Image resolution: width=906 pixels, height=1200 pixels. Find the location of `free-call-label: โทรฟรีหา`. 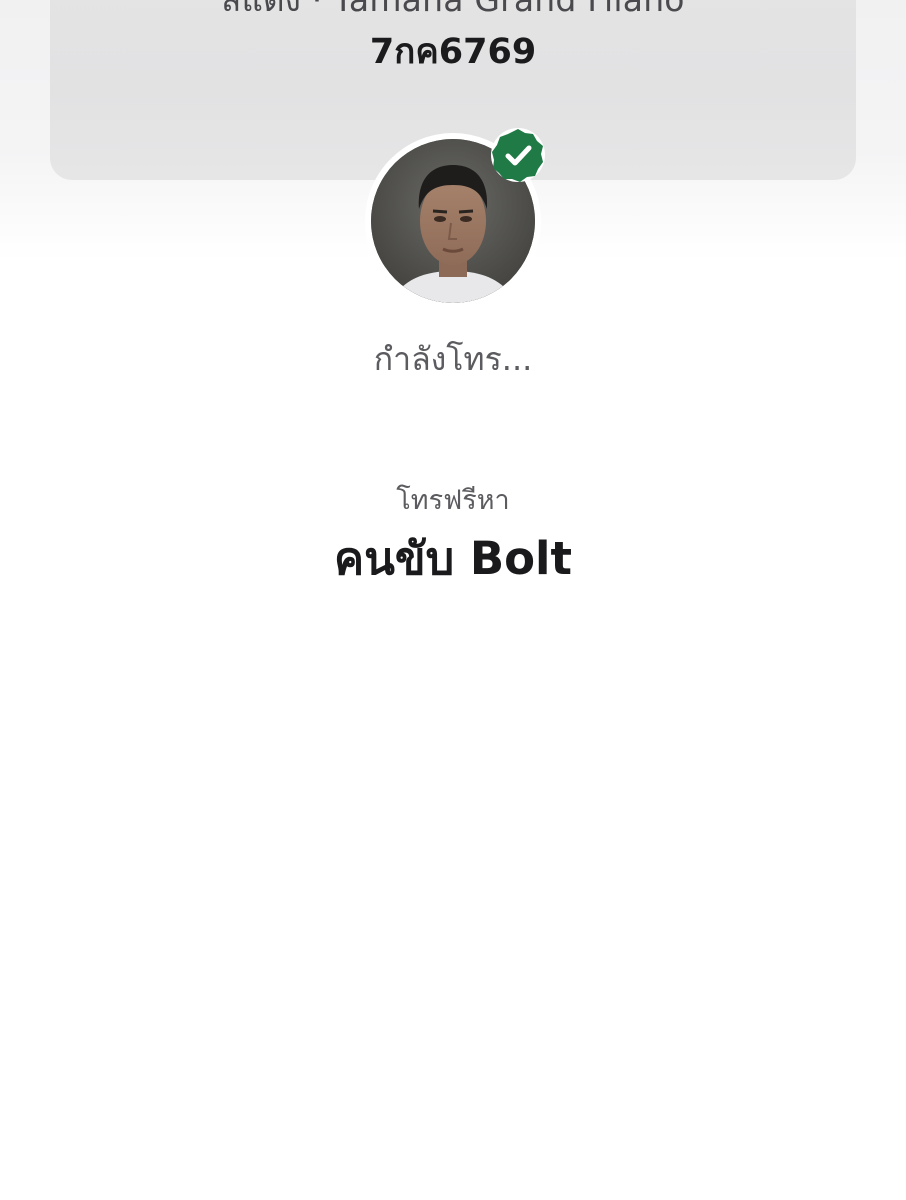

free-call-label: โทรฟรีหา is located at coordinates (453, 500).